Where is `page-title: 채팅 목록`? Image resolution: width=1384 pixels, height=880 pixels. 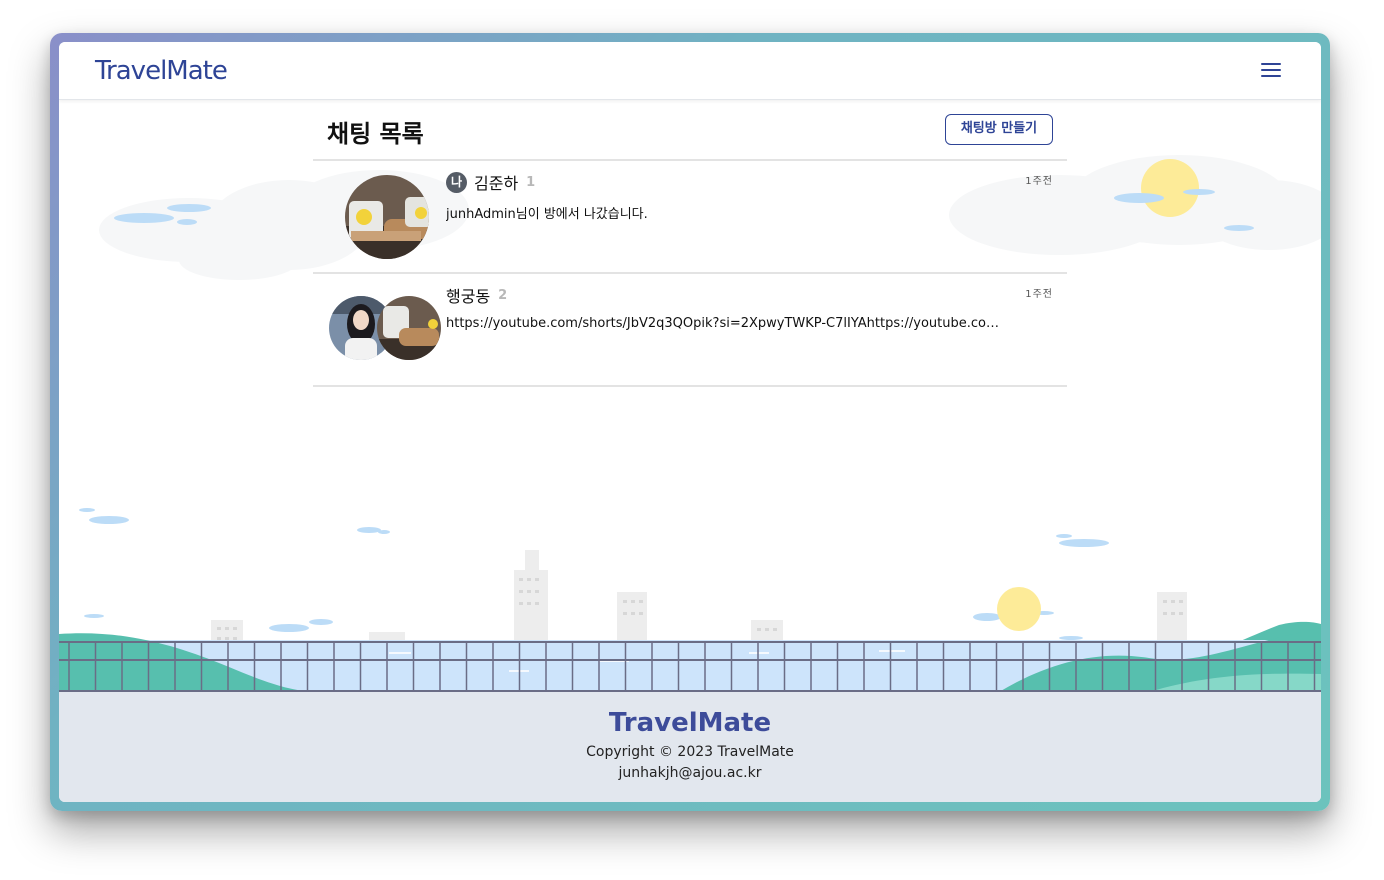 page-title: 채팅 목록 is located at coordinates (375, 134).